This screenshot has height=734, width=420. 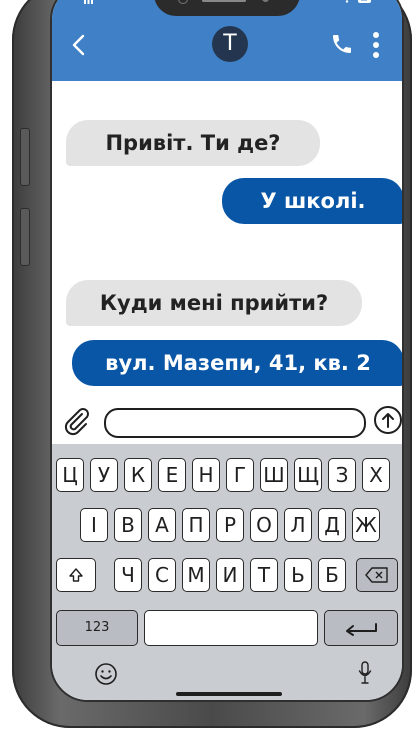 What do you see at coordinates (274, 475) in the screenshot?
I see `key: Ш` at bounding box center [274, 475].